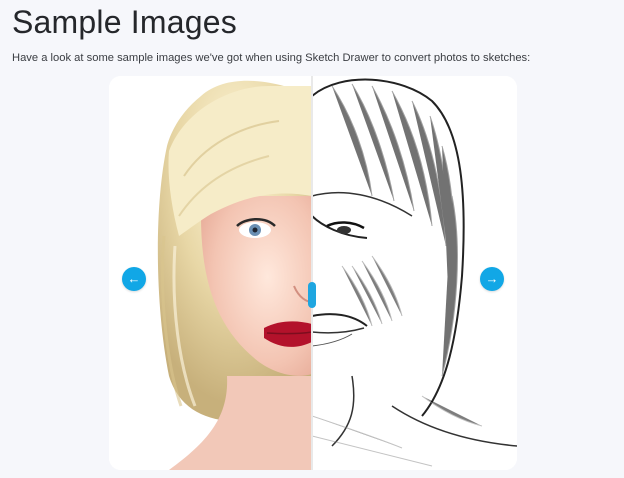 Image resolution: width=624 pixels, height=478 pixels. What do you see at coordinates (312, 295) in the screenshot?
I see `comparison-slider-handle` at bounding box center [312, 295].